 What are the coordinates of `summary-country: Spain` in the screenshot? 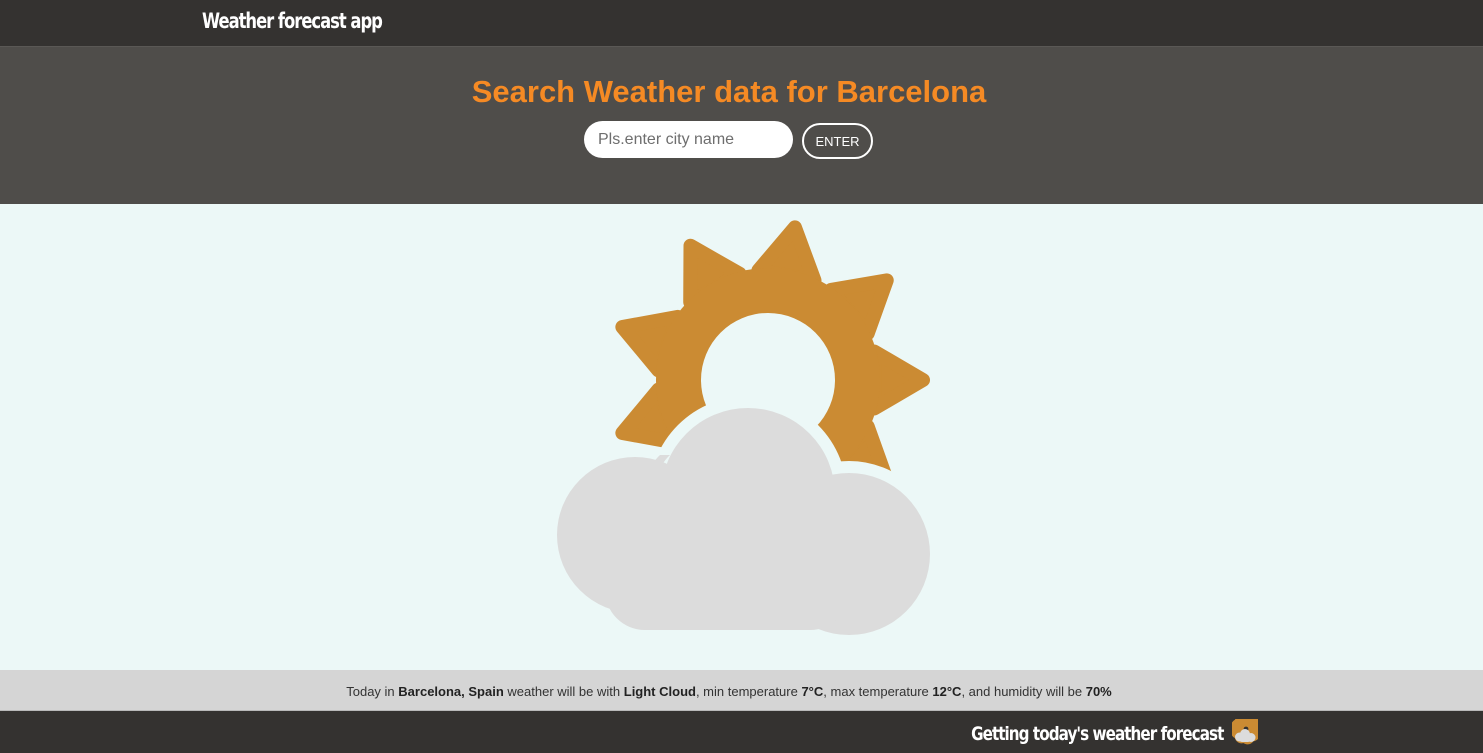 It's located at (486, 691).